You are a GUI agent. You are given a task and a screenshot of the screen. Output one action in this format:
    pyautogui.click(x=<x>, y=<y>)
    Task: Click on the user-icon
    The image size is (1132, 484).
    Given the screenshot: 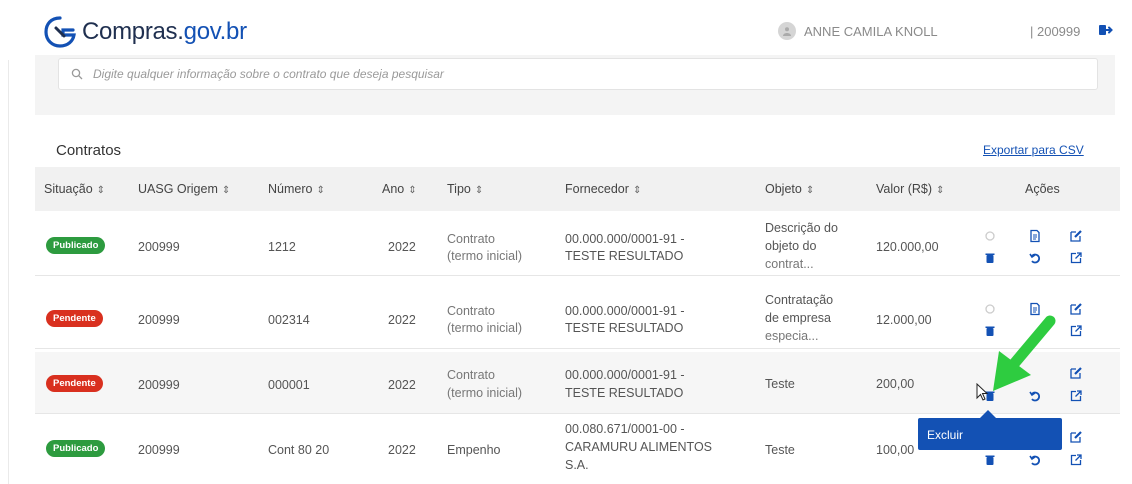 What is the action you would take?
    pyautogui.click(x=787, y=31)
    